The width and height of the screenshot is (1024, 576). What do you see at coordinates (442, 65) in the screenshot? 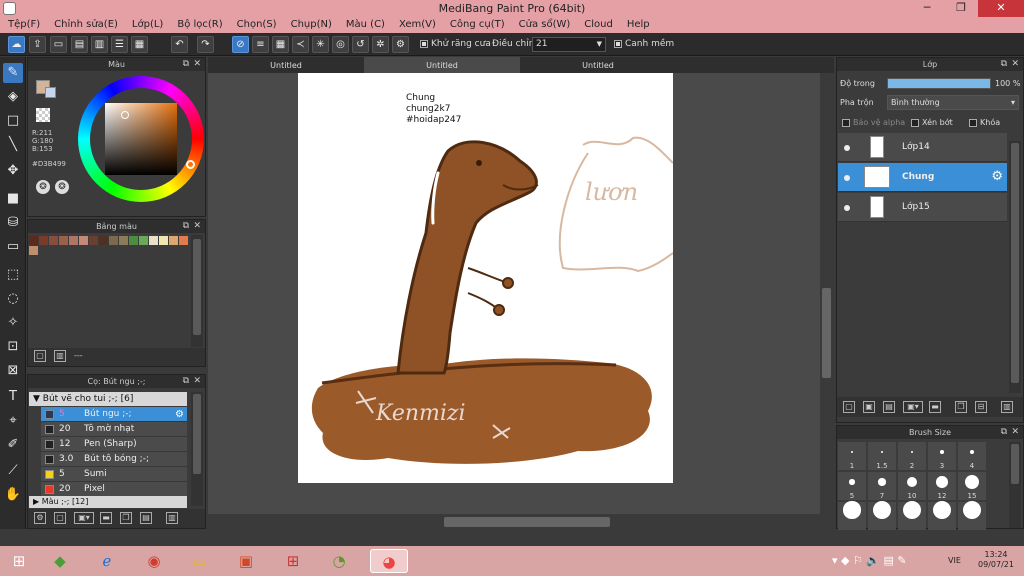
I see `tab-untitled-2: Untitled` at bounding box center [442, 65].